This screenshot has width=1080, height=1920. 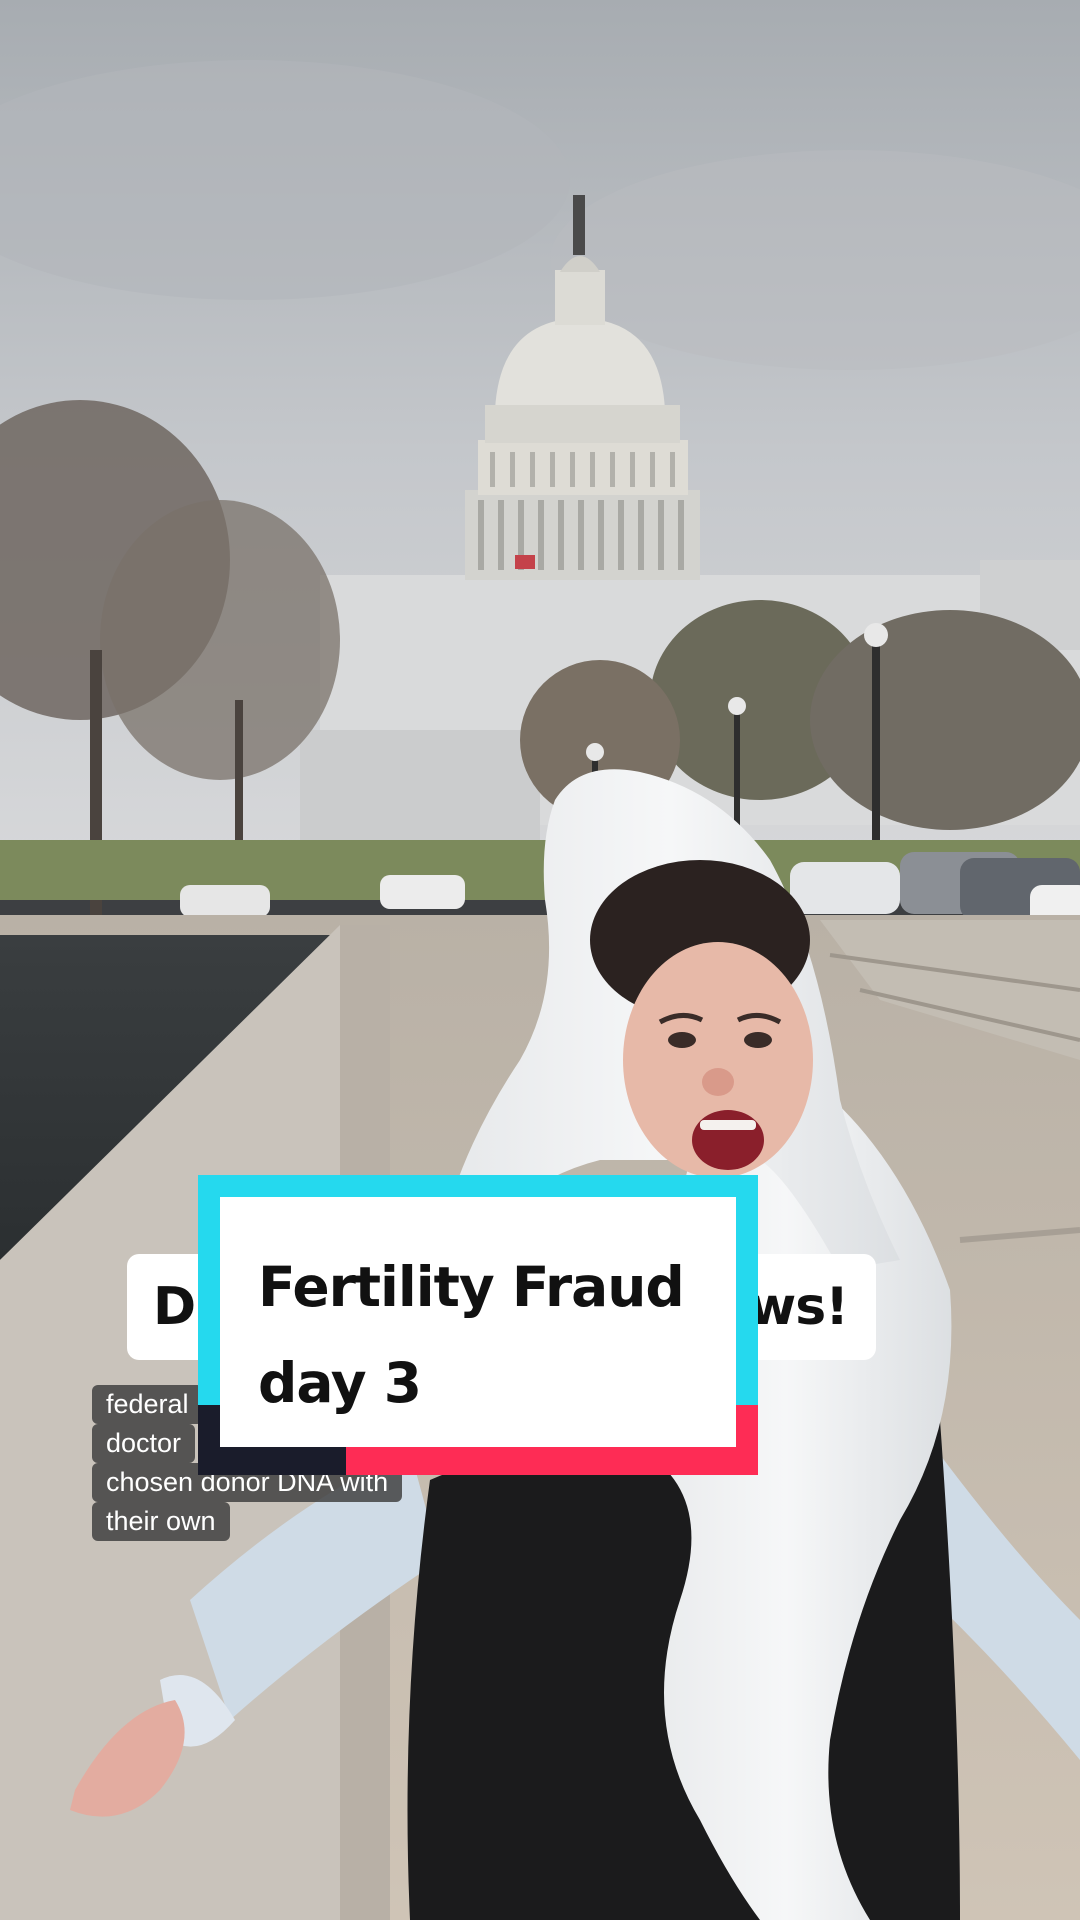 I want to click on caption-line: federal, so click(x=147, y=1404).